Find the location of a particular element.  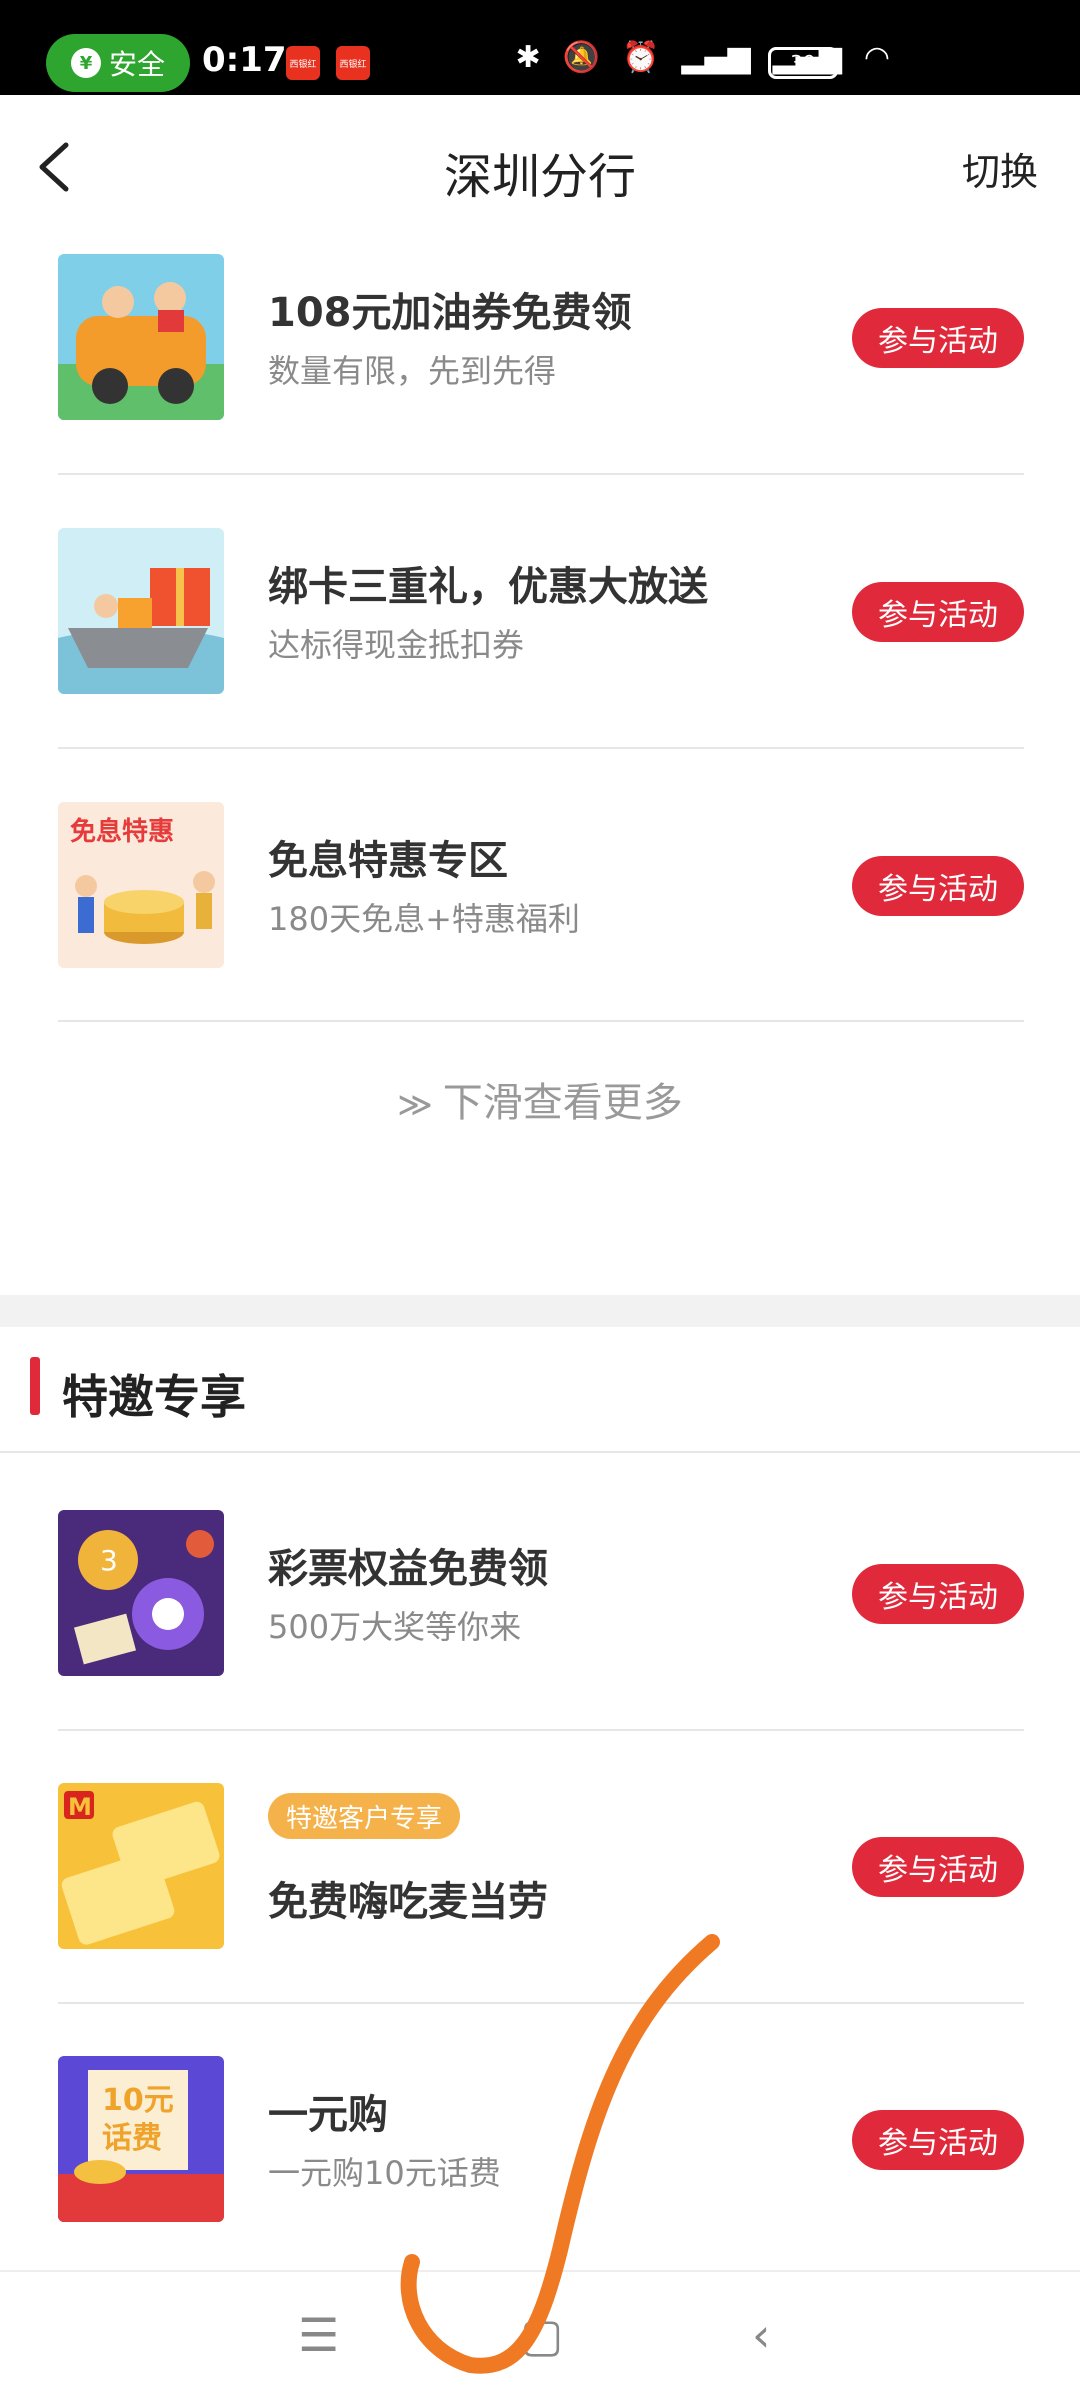

alarm-icon: ⏰ is located at coordinates (641, 57).